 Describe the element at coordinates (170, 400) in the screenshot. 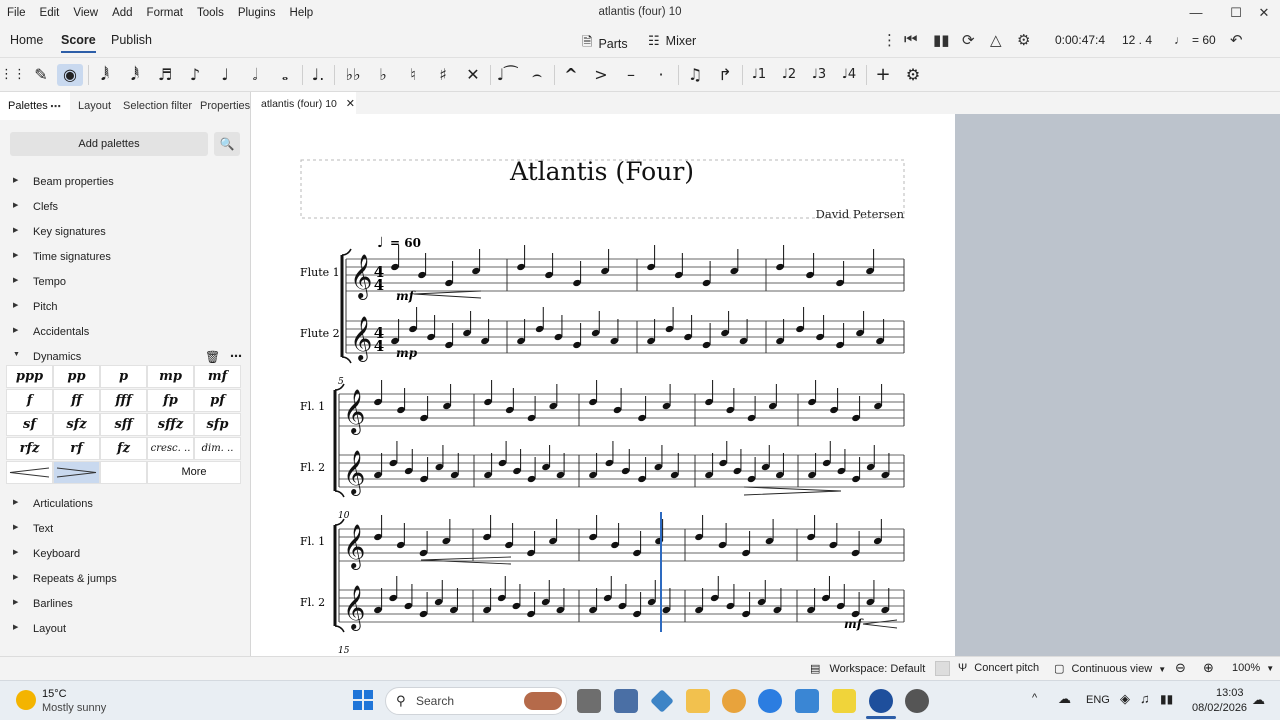

I see `dynamic-fp: fp` at that location.